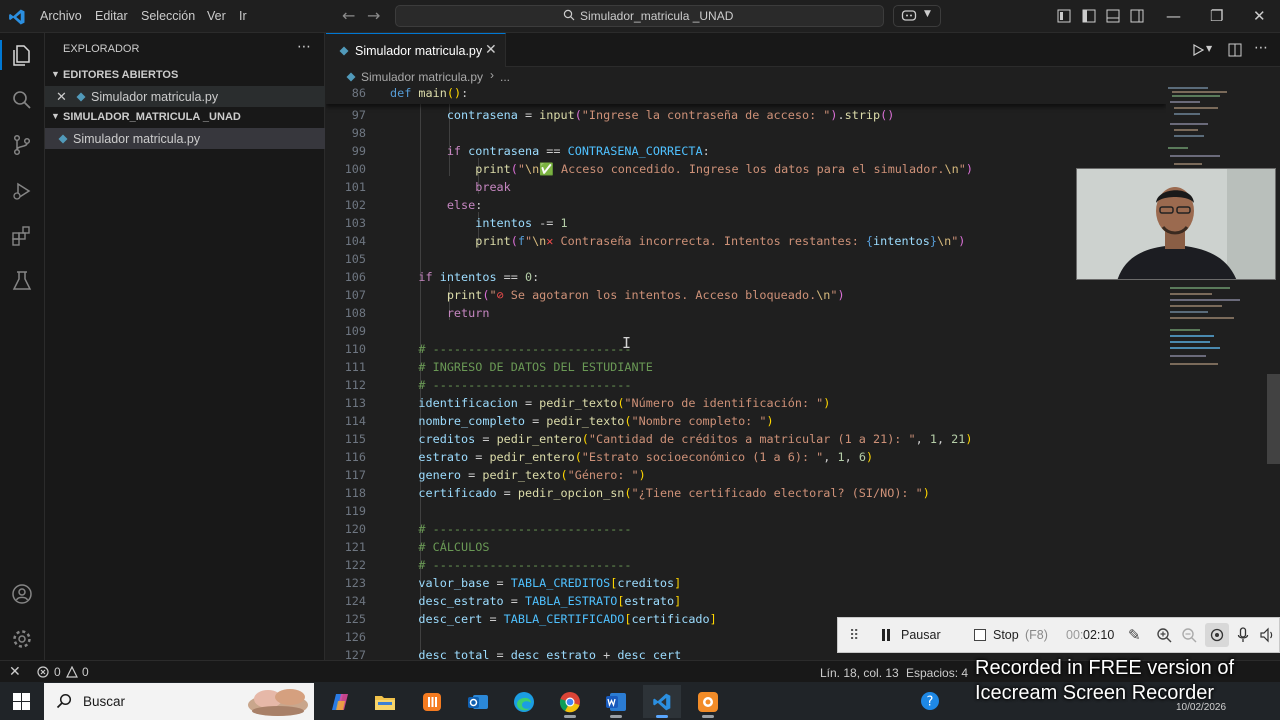  I want to click on code-line: 98, so click(746, 135).